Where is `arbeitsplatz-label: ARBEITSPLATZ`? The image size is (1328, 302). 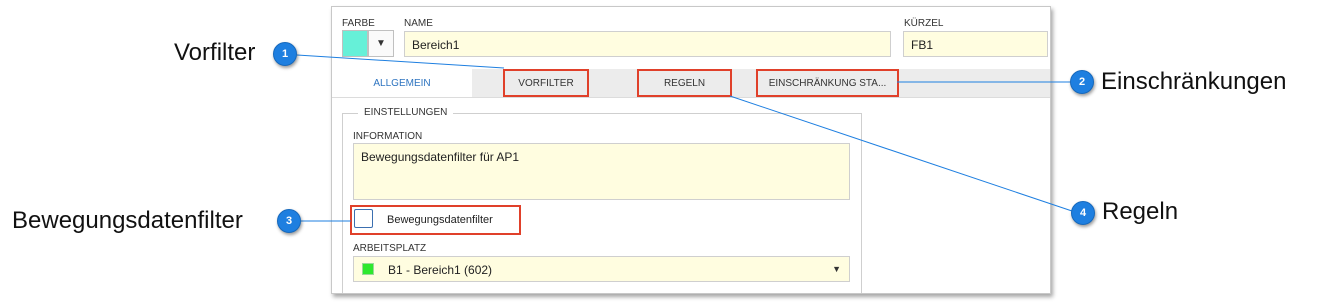 arbeitsplatz-label: ARBEITSPLATZ is located at coordinates (390, 248).